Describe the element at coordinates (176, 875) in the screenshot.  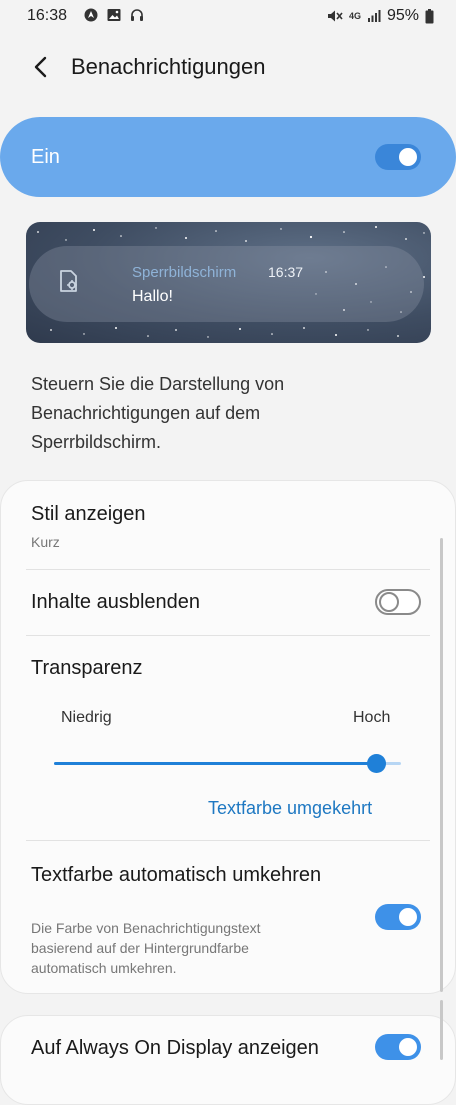
I see `auto-invert-title: Textfarbe automatisch umkehren` at that location.